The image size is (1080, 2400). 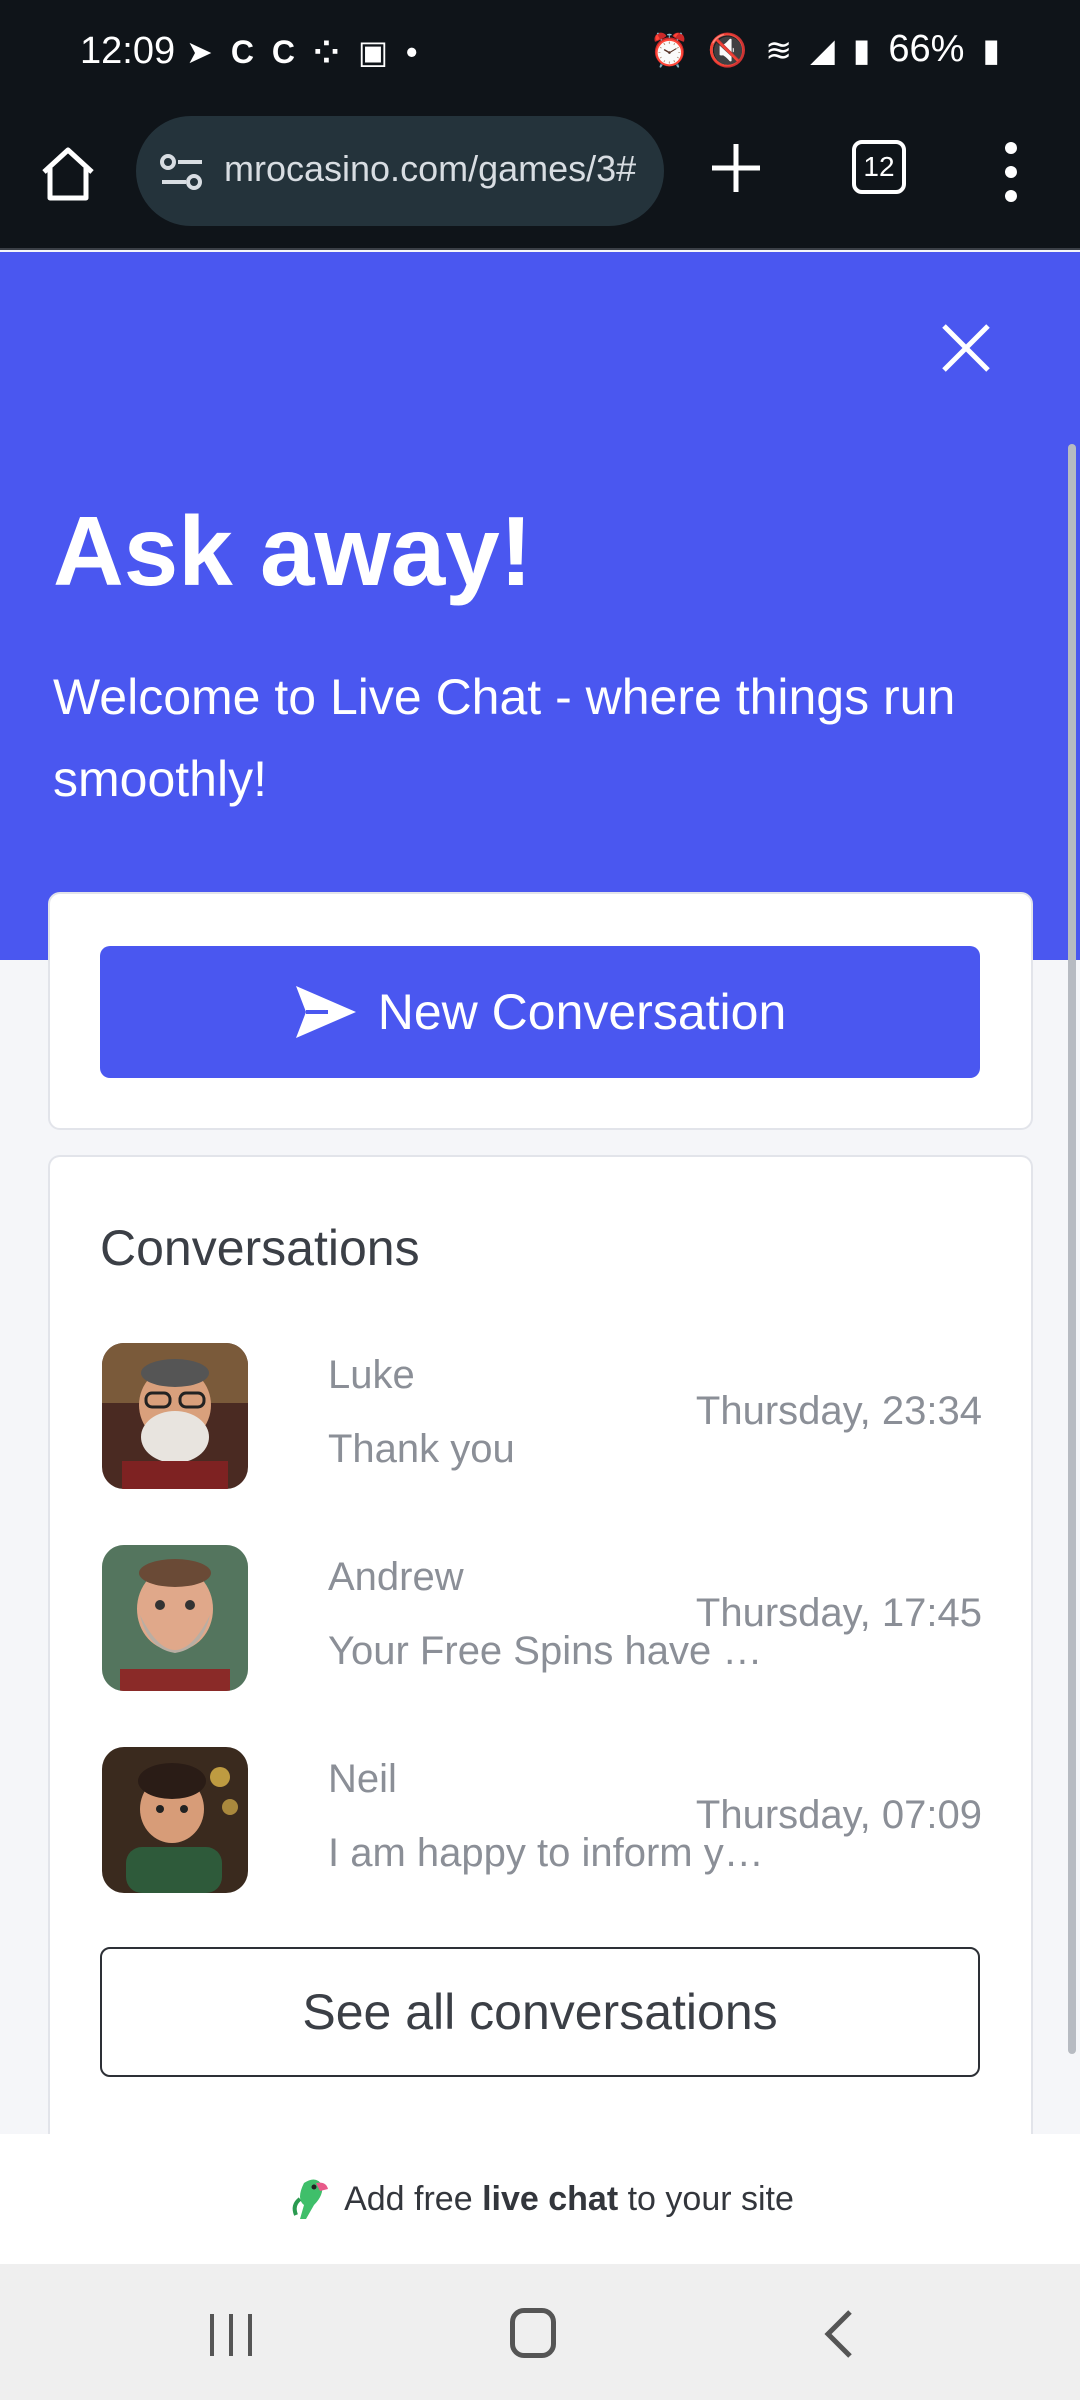 What do you see at coordinates (439, 169) in the screenshot?
I see `url-text: mrocasino.com/games/3#` at bounding box center [439, 169].